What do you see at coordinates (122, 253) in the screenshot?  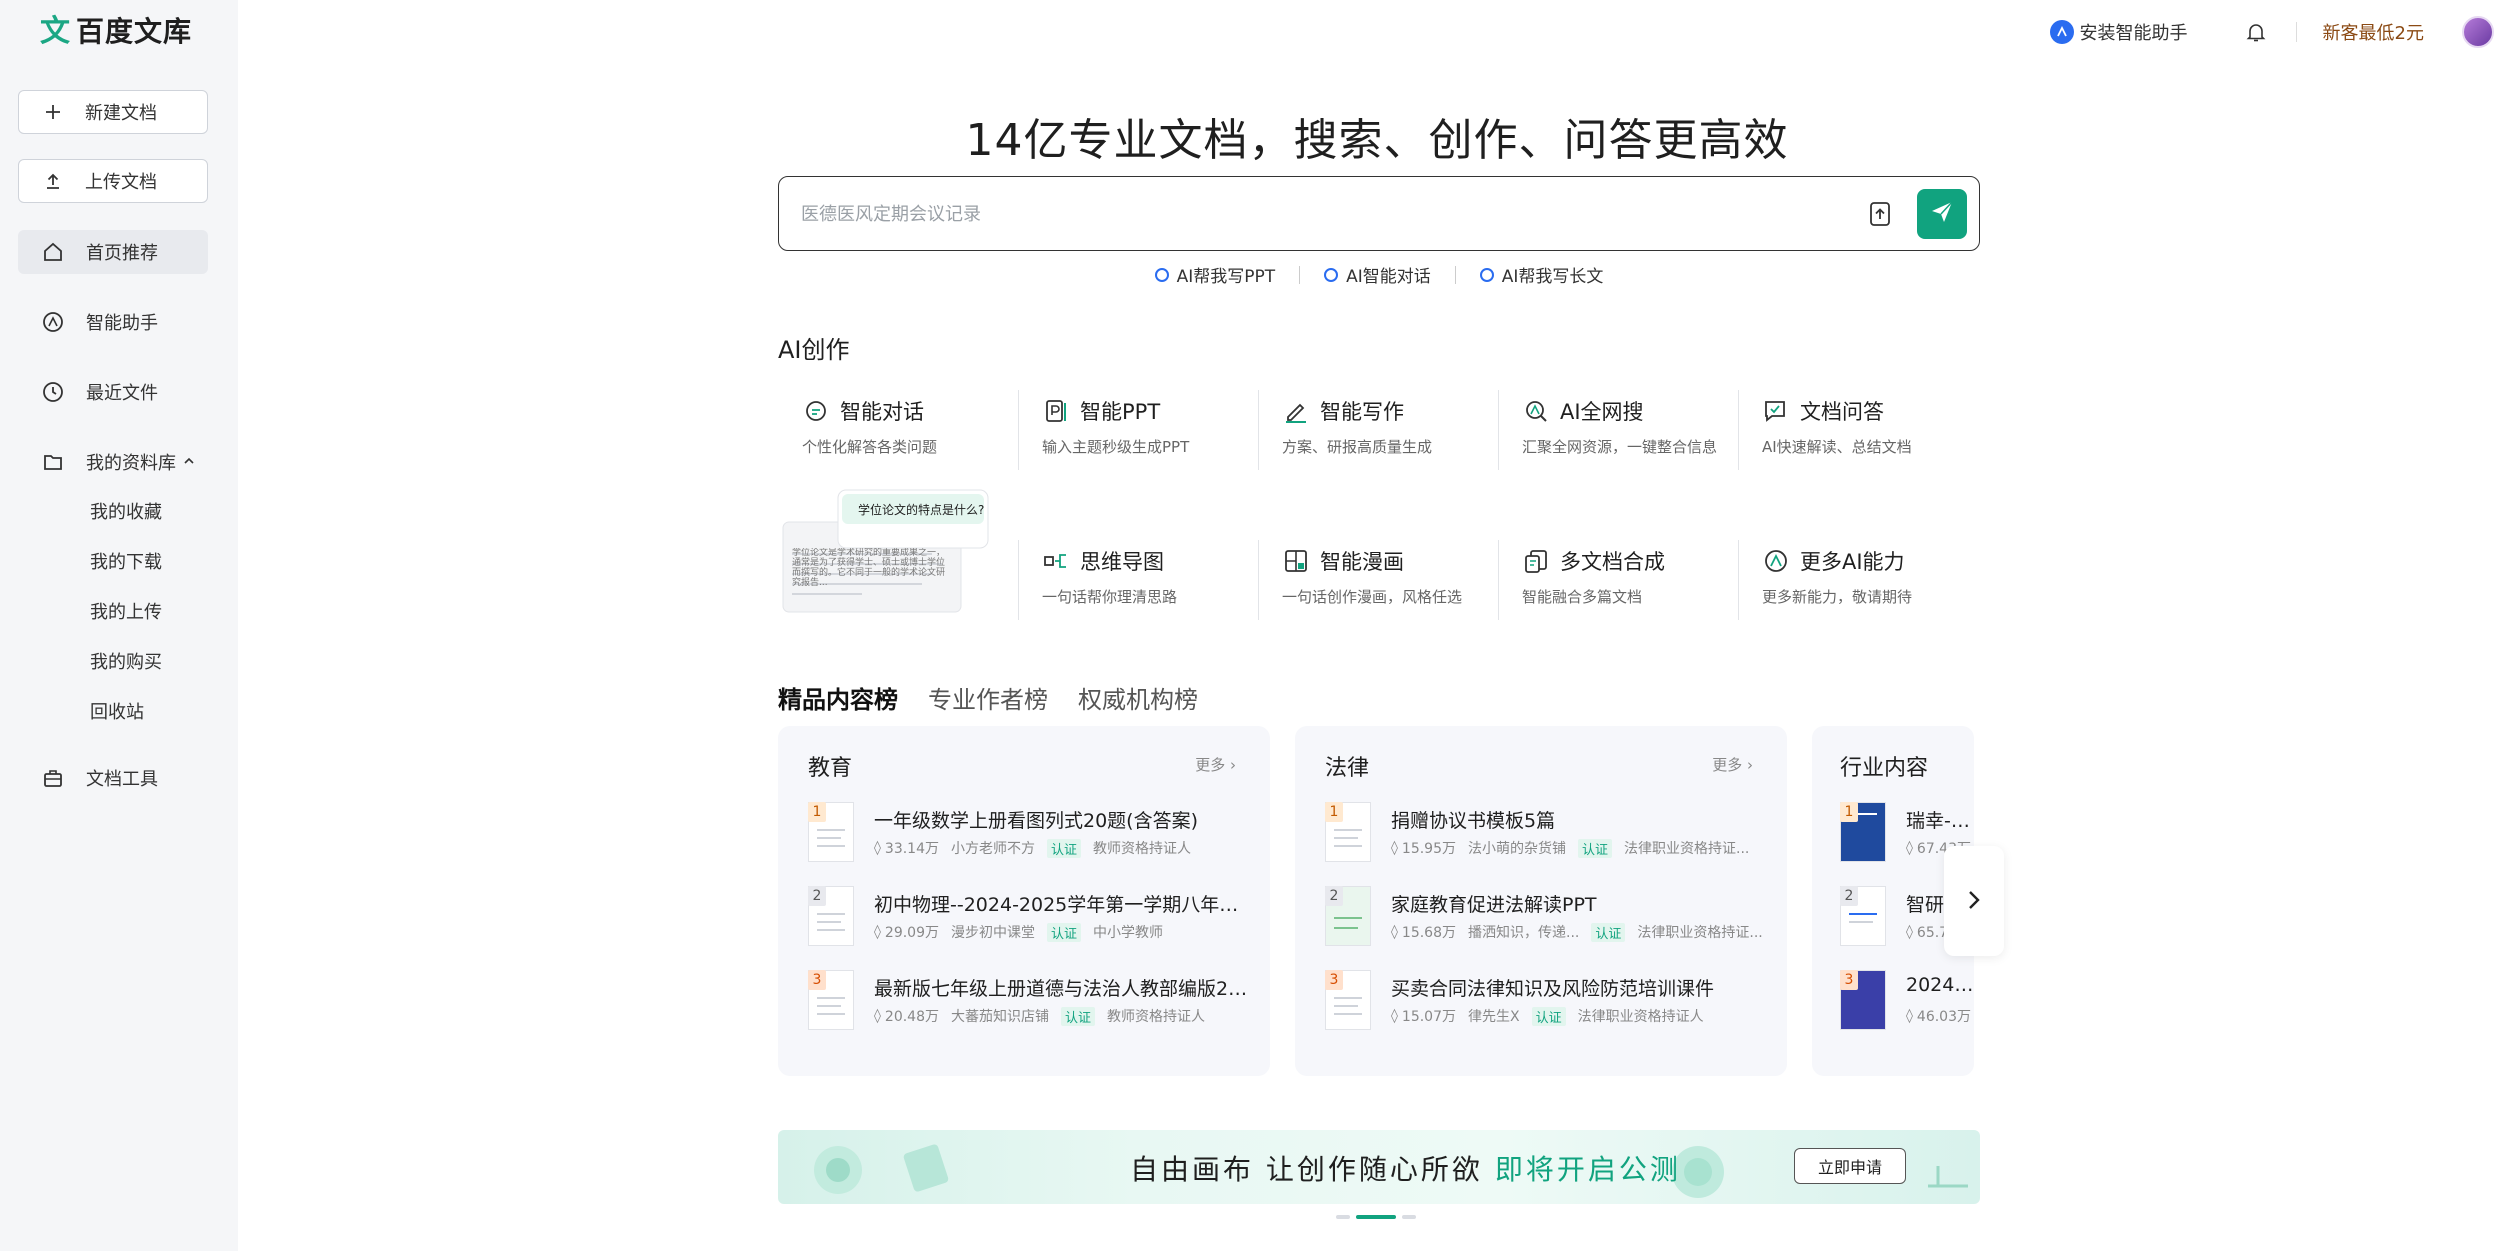 I see `nav-label-home: 首页推荐` at bounding box center [122, 253].